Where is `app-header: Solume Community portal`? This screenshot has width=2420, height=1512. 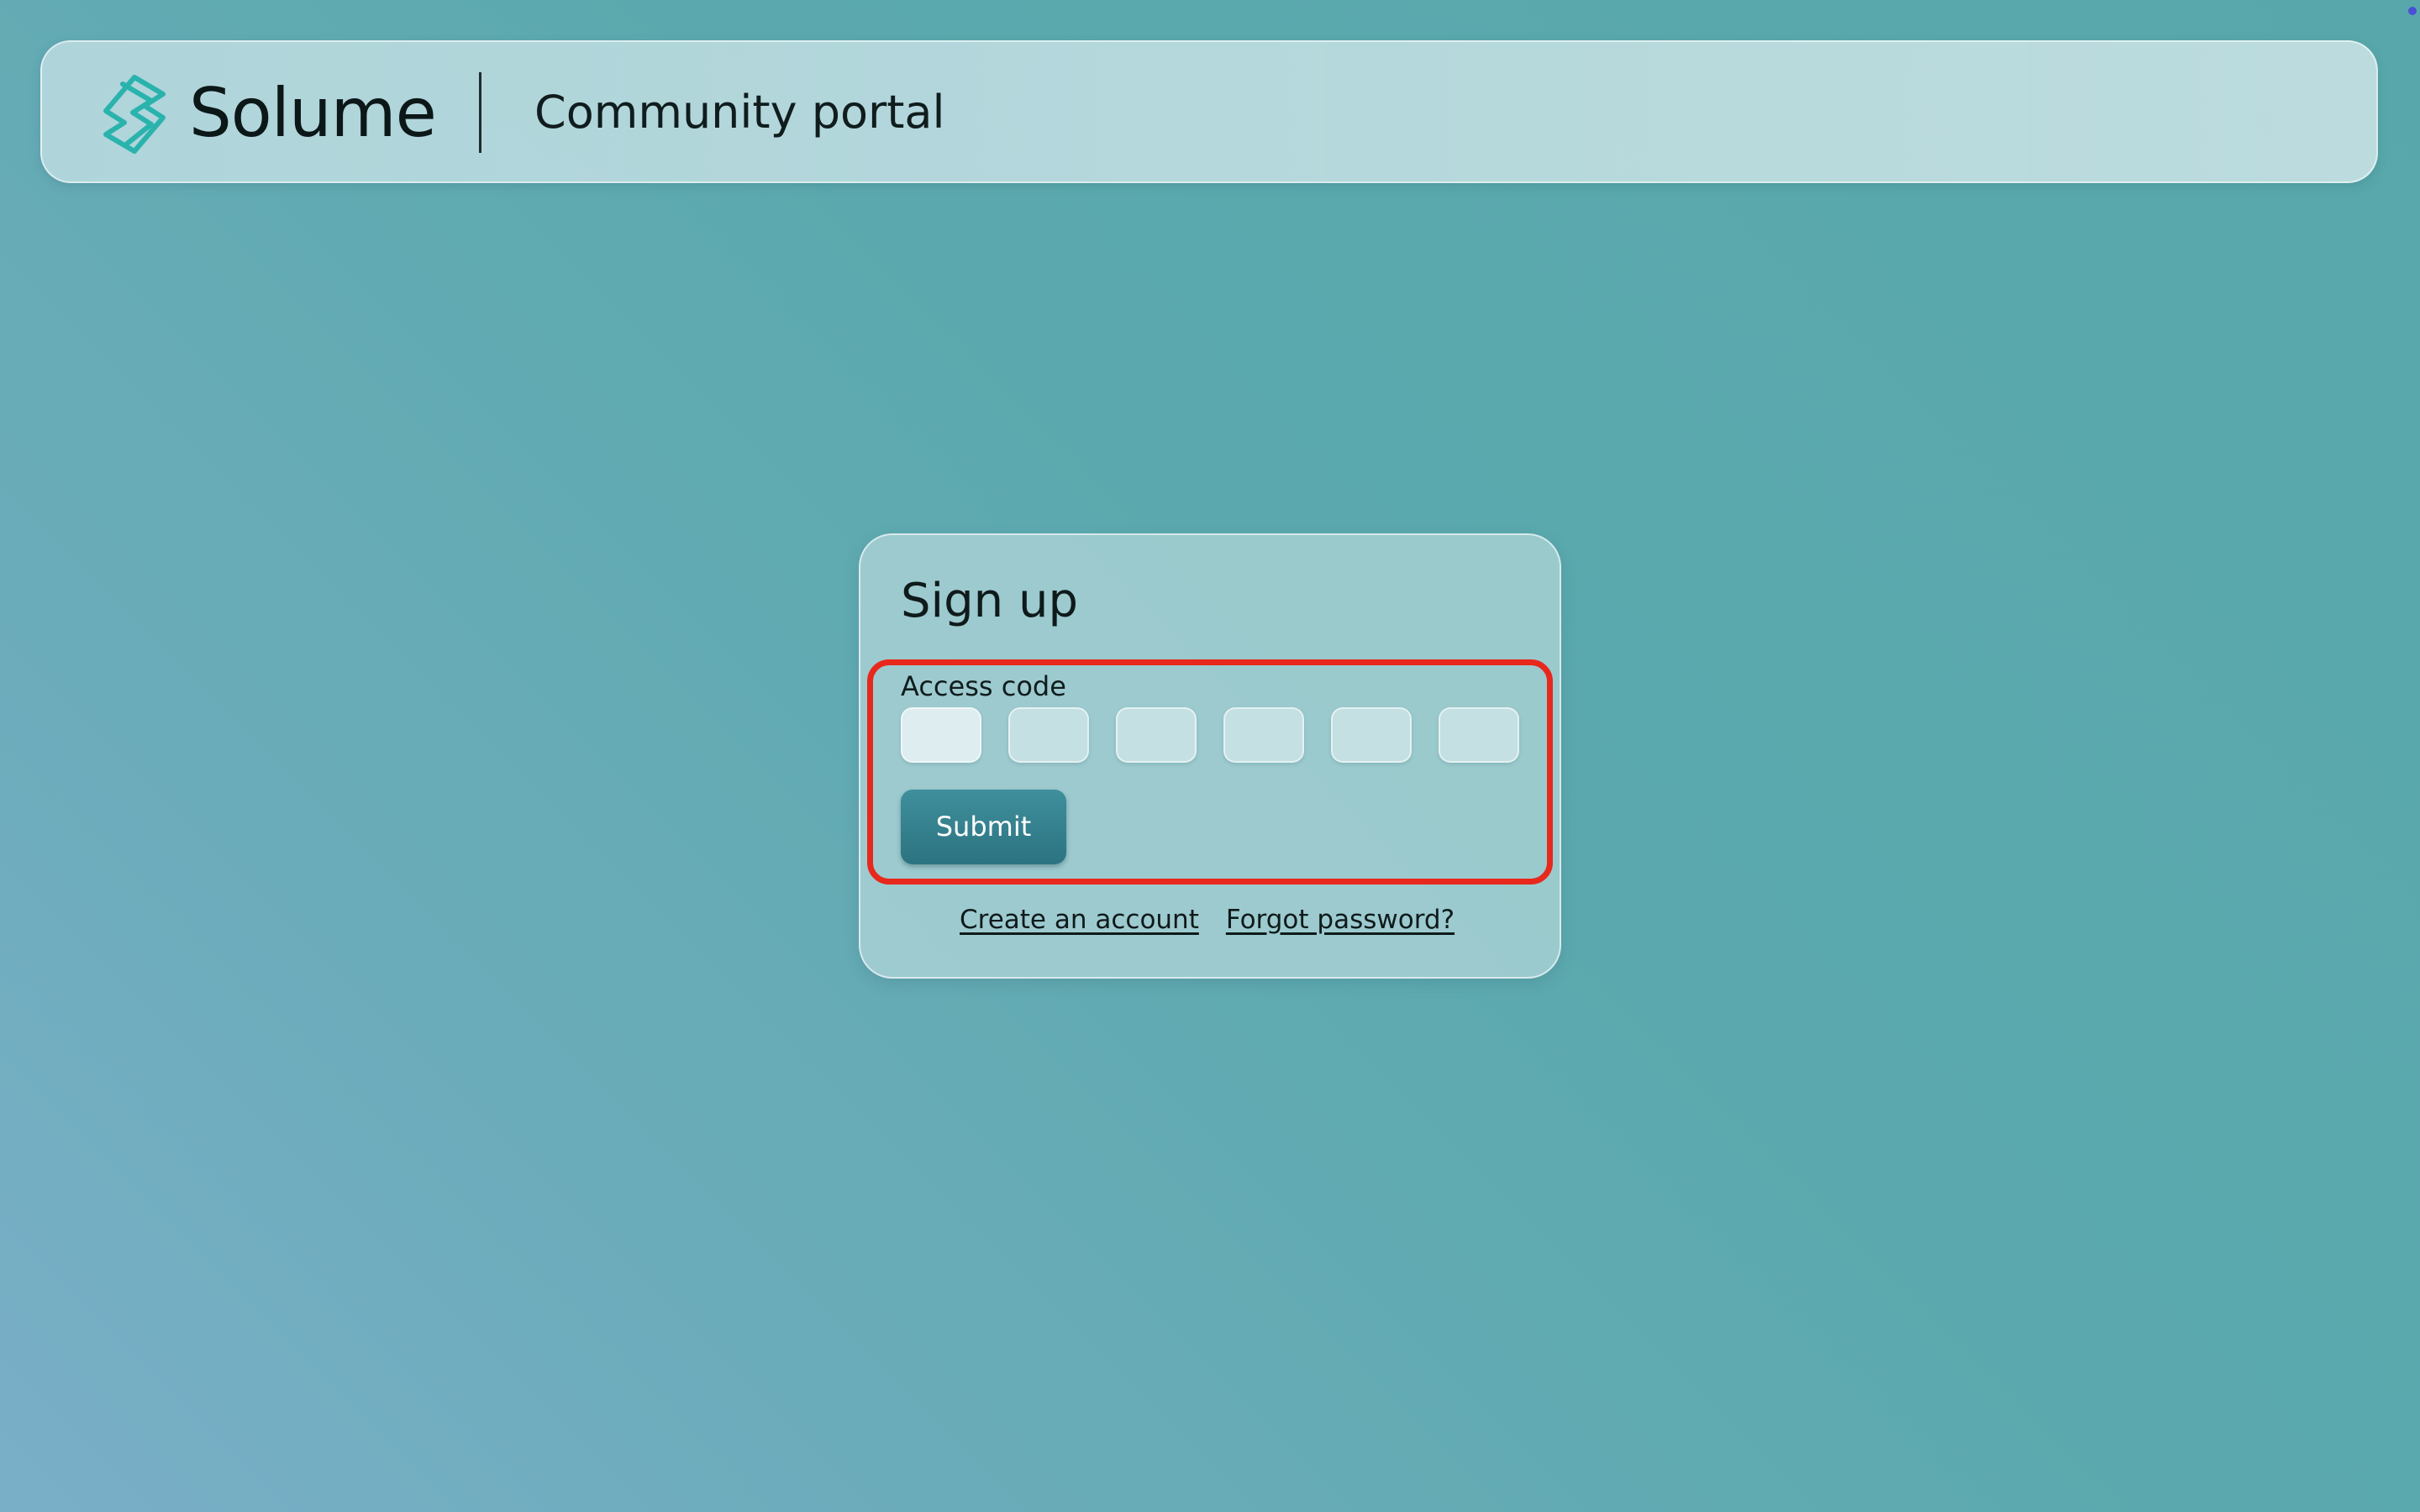
app-header: Solume Community portal is located at coordinates (1209, 111).